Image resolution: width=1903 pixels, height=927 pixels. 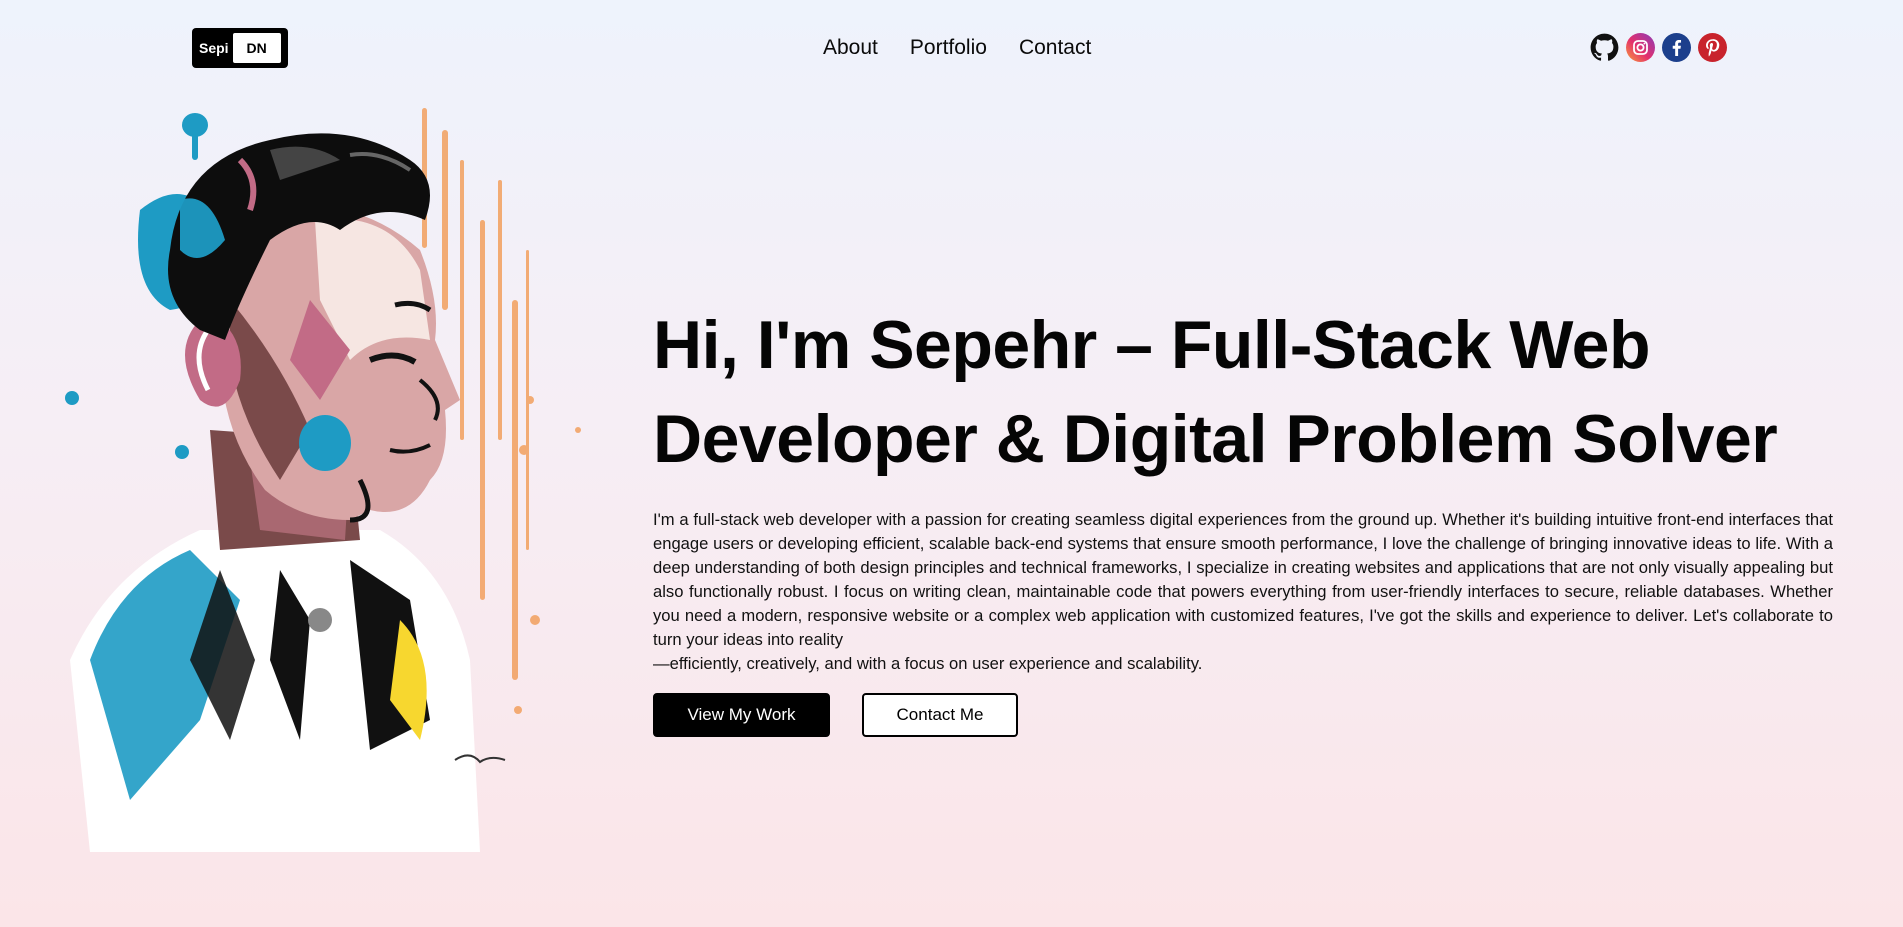 What do you see at coordinates (1243, 715) in the screenshot?
I see `hero-buttons: View My Work Contact Me` at bounding box center [1243, 715].